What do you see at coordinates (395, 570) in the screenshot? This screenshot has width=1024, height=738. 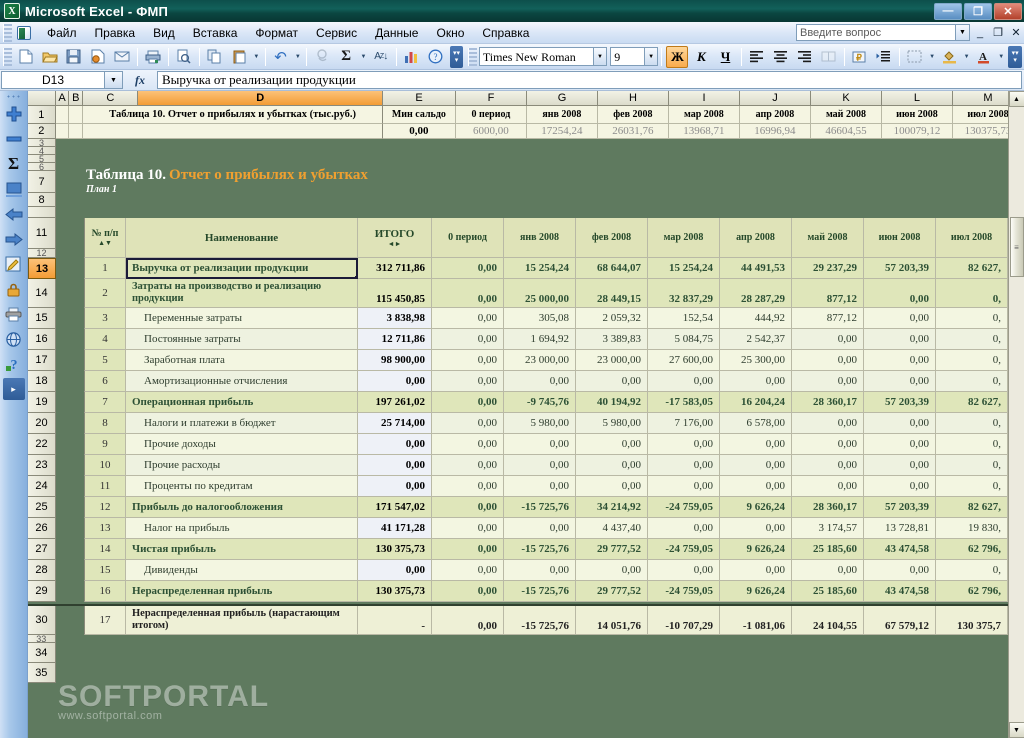 I see `cell-total: 0,00` at bounding box center [395, 570].